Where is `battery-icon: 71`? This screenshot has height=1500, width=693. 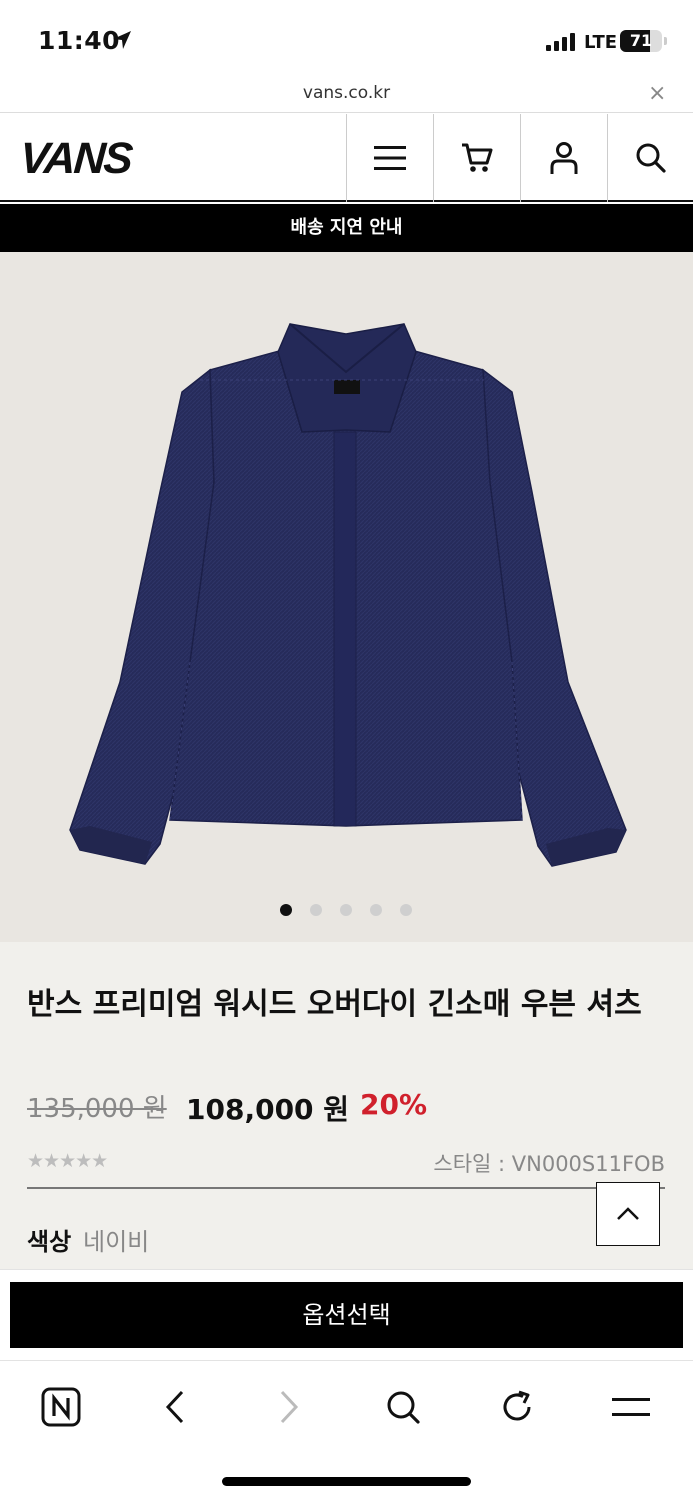 battery-icon: 71 is located at coordinates (641, 41).